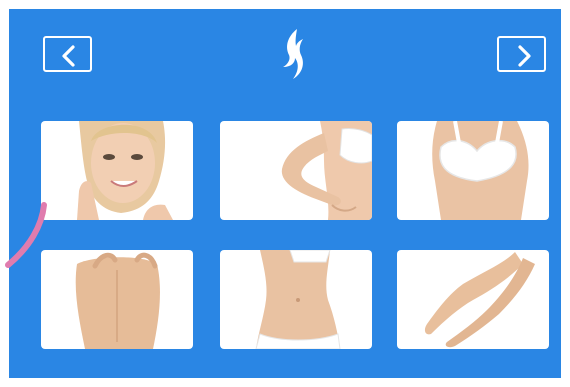 Image resolution: width=570 pixels, height=387 pixels. What do you see at coordinates (125, 170) in the screenshot?
I see `face-area-image` at bounding box center [125, 170].